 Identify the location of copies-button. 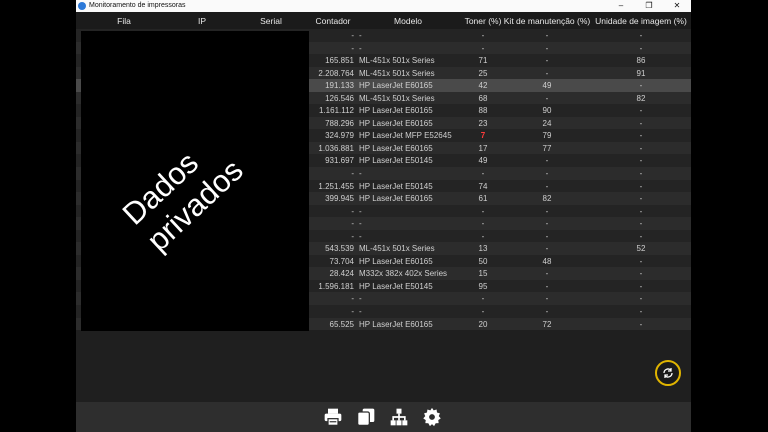
(366, 417).